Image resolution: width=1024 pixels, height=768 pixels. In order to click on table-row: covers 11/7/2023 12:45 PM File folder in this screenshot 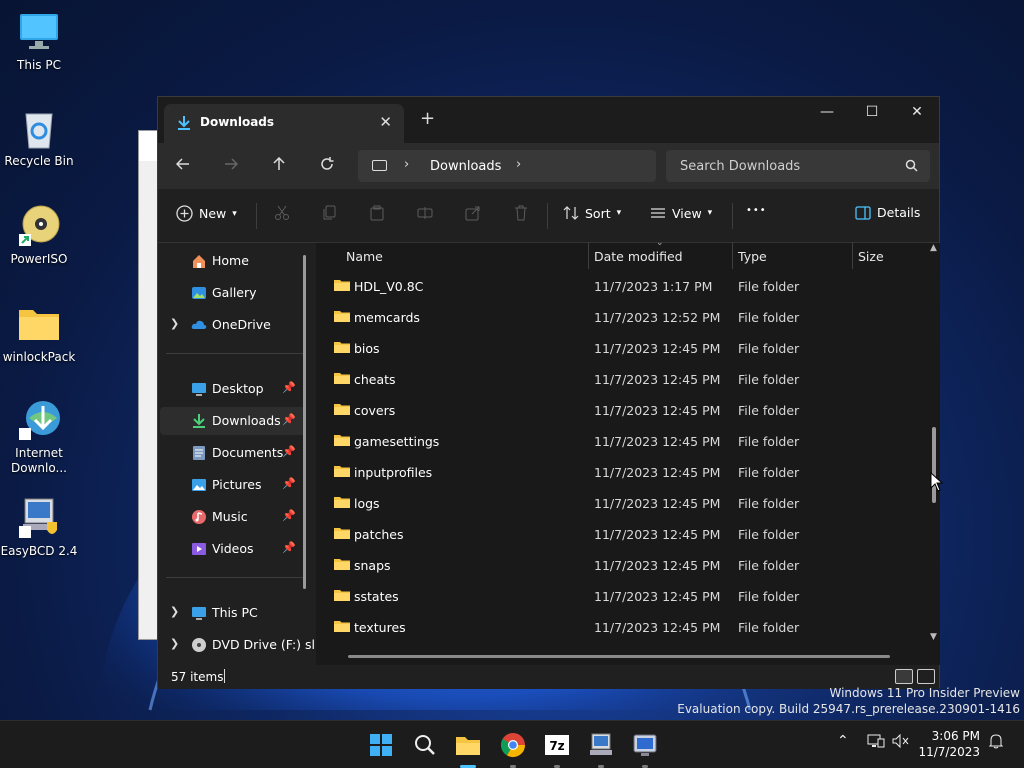, I will do `click(621, 410)`.